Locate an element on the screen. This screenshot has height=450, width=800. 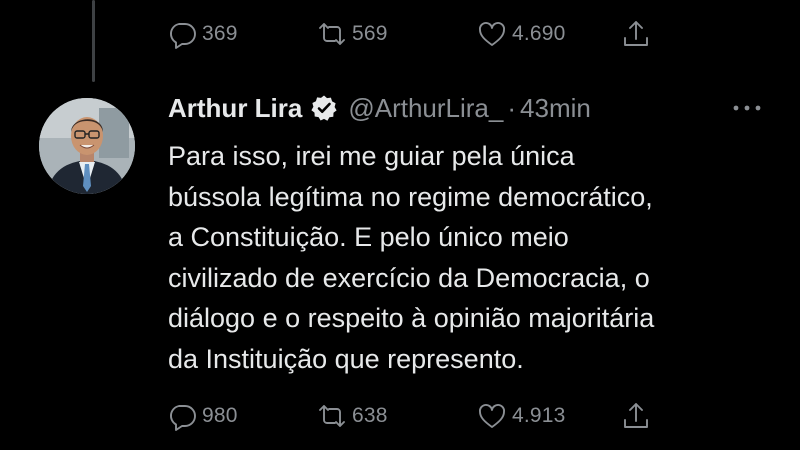
verified-badge-icon is located at coordinates (324, 108).